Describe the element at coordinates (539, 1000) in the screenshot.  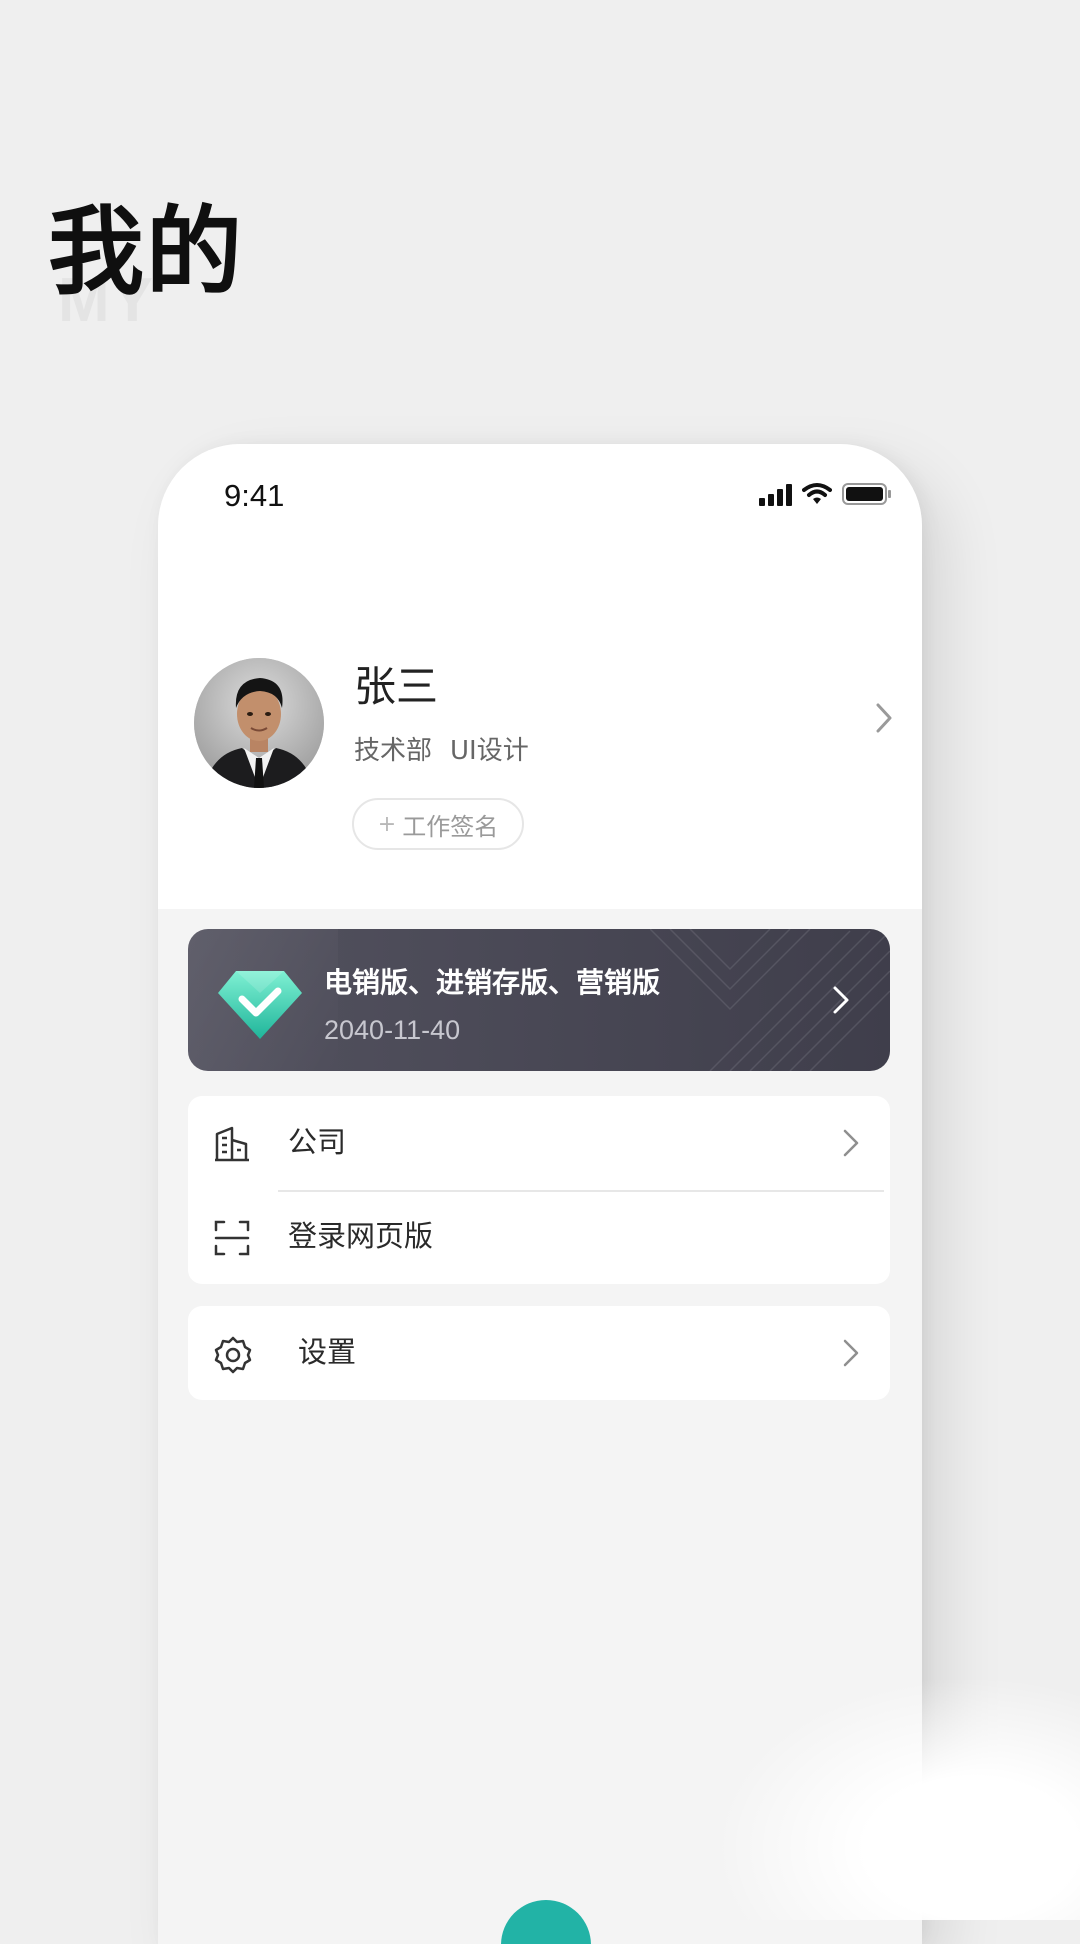
I see `plan-card: 电销版、进销存版、营销版 2040-11-40` at that location.